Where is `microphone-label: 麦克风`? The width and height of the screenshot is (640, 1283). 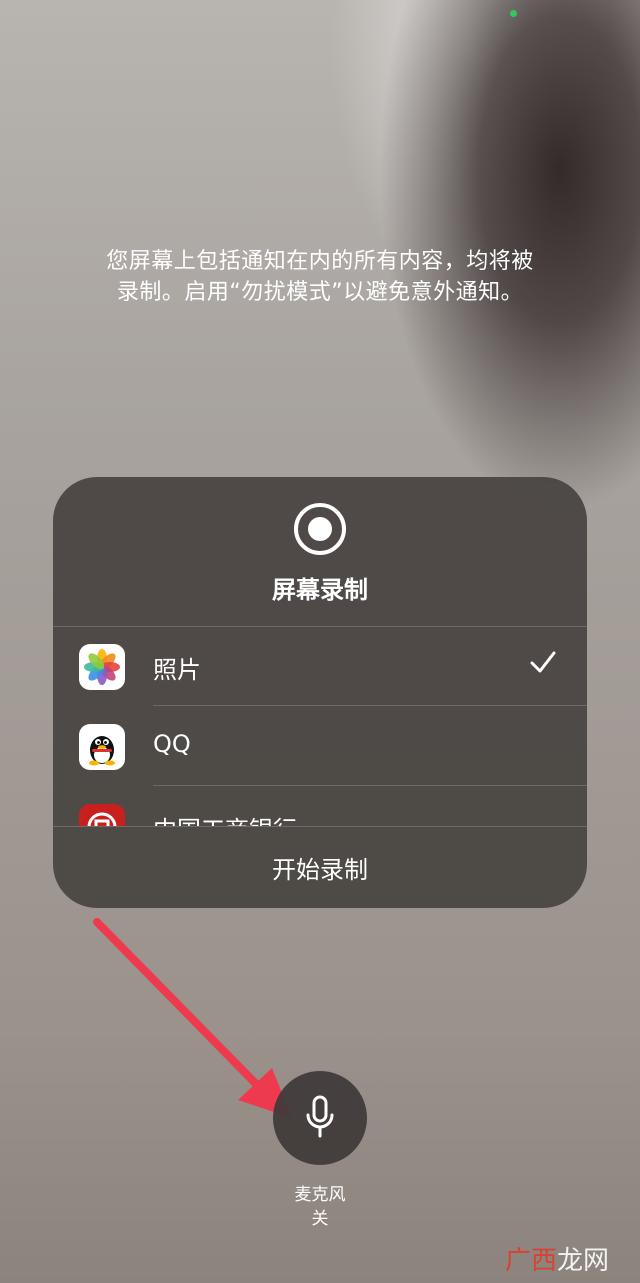 microphone-label: 麦克风 is located at coordinates (320, 1195).